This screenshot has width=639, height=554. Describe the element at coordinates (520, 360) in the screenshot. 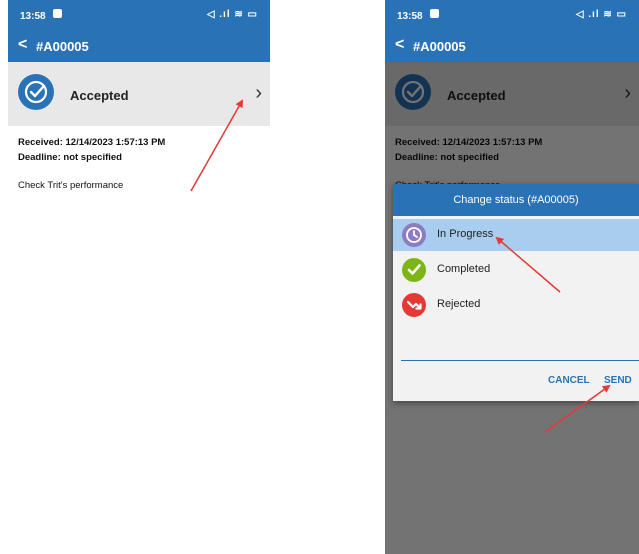

I see `input-underline` at that location.